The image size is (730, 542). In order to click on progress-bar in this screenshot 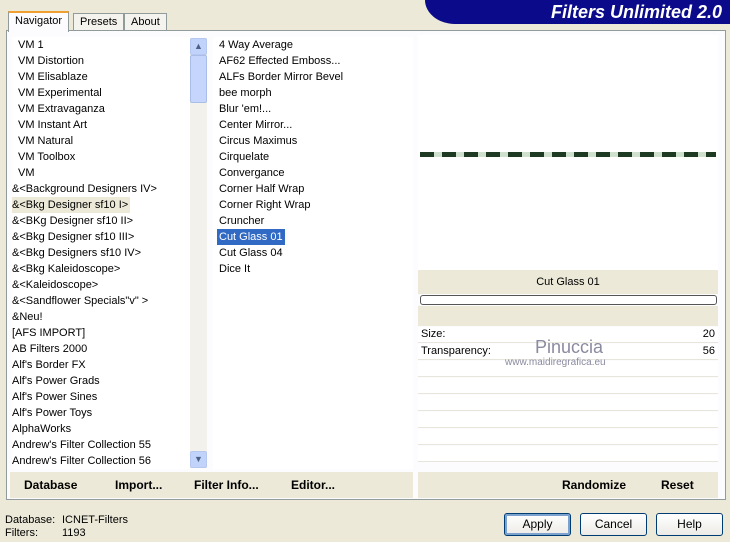, I will do `click(568, 300)`.